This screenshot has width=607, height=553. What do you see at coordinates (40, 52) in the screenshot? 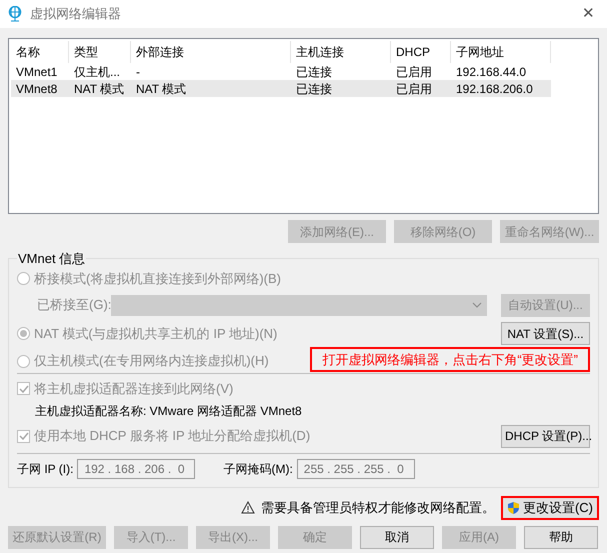
I see `column-header: 名称` at bounding box center [40, 52].